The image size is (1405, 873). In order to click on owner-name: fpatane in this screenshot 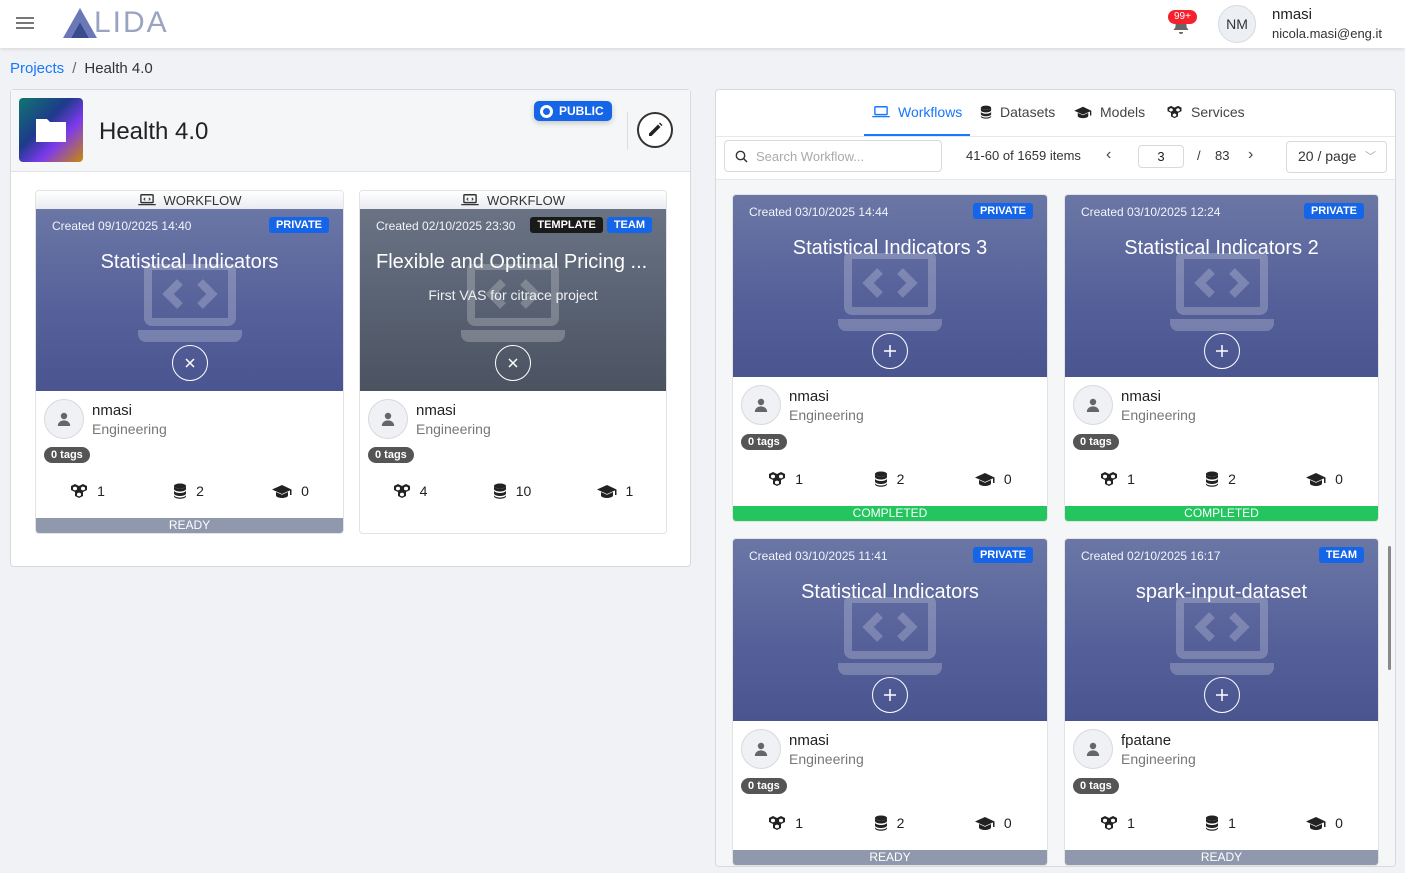, I will do `click(1146, 740)`.